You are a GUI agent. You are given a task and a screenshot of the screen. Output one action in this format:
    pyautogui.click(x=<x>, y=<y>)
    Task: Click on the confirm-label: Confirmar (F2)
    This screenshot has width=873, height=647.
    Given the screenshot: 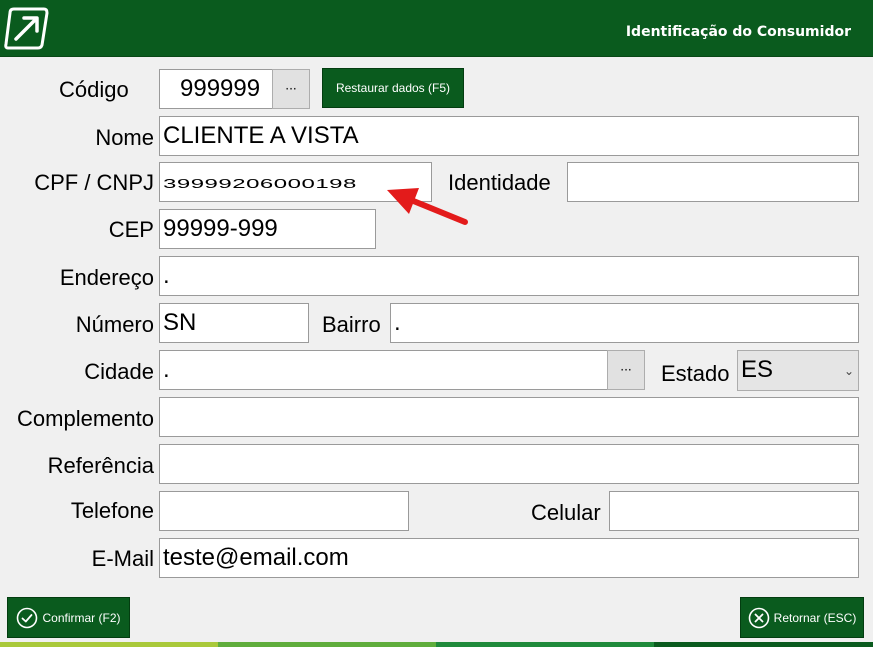 What is the action you would take?
    pyautogui.click(x=81, y=617)
    